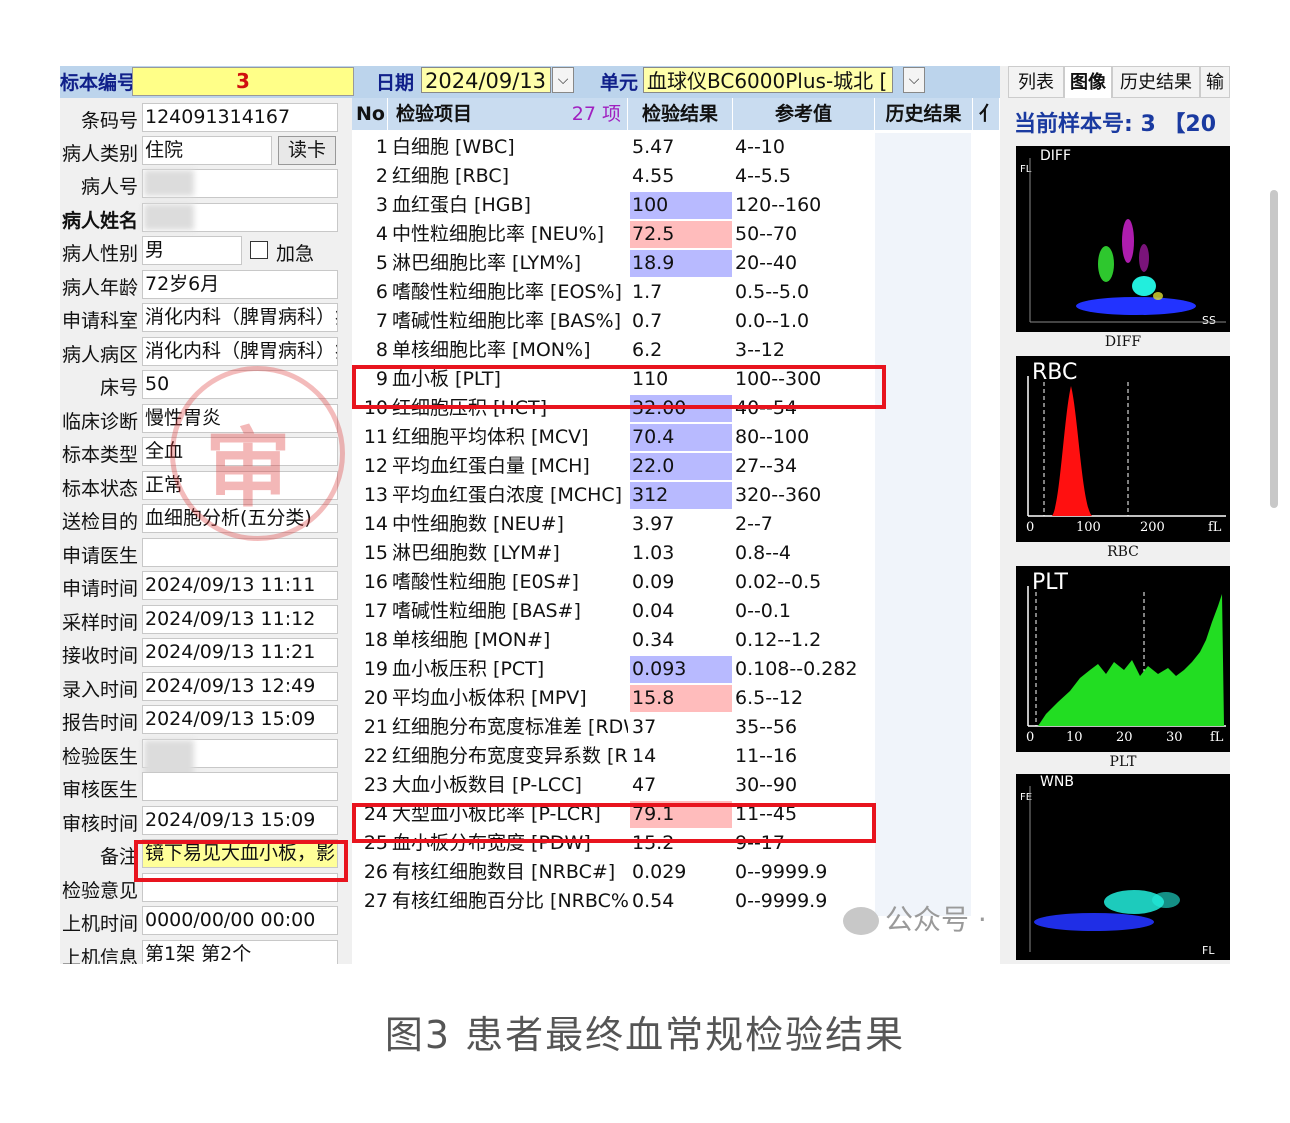  What do you see at coordinates (486, 263) in the screenshot?
I see `test-item-name: 淋巴细胞比率 [LYM%]` at bounding box center [486, 263].